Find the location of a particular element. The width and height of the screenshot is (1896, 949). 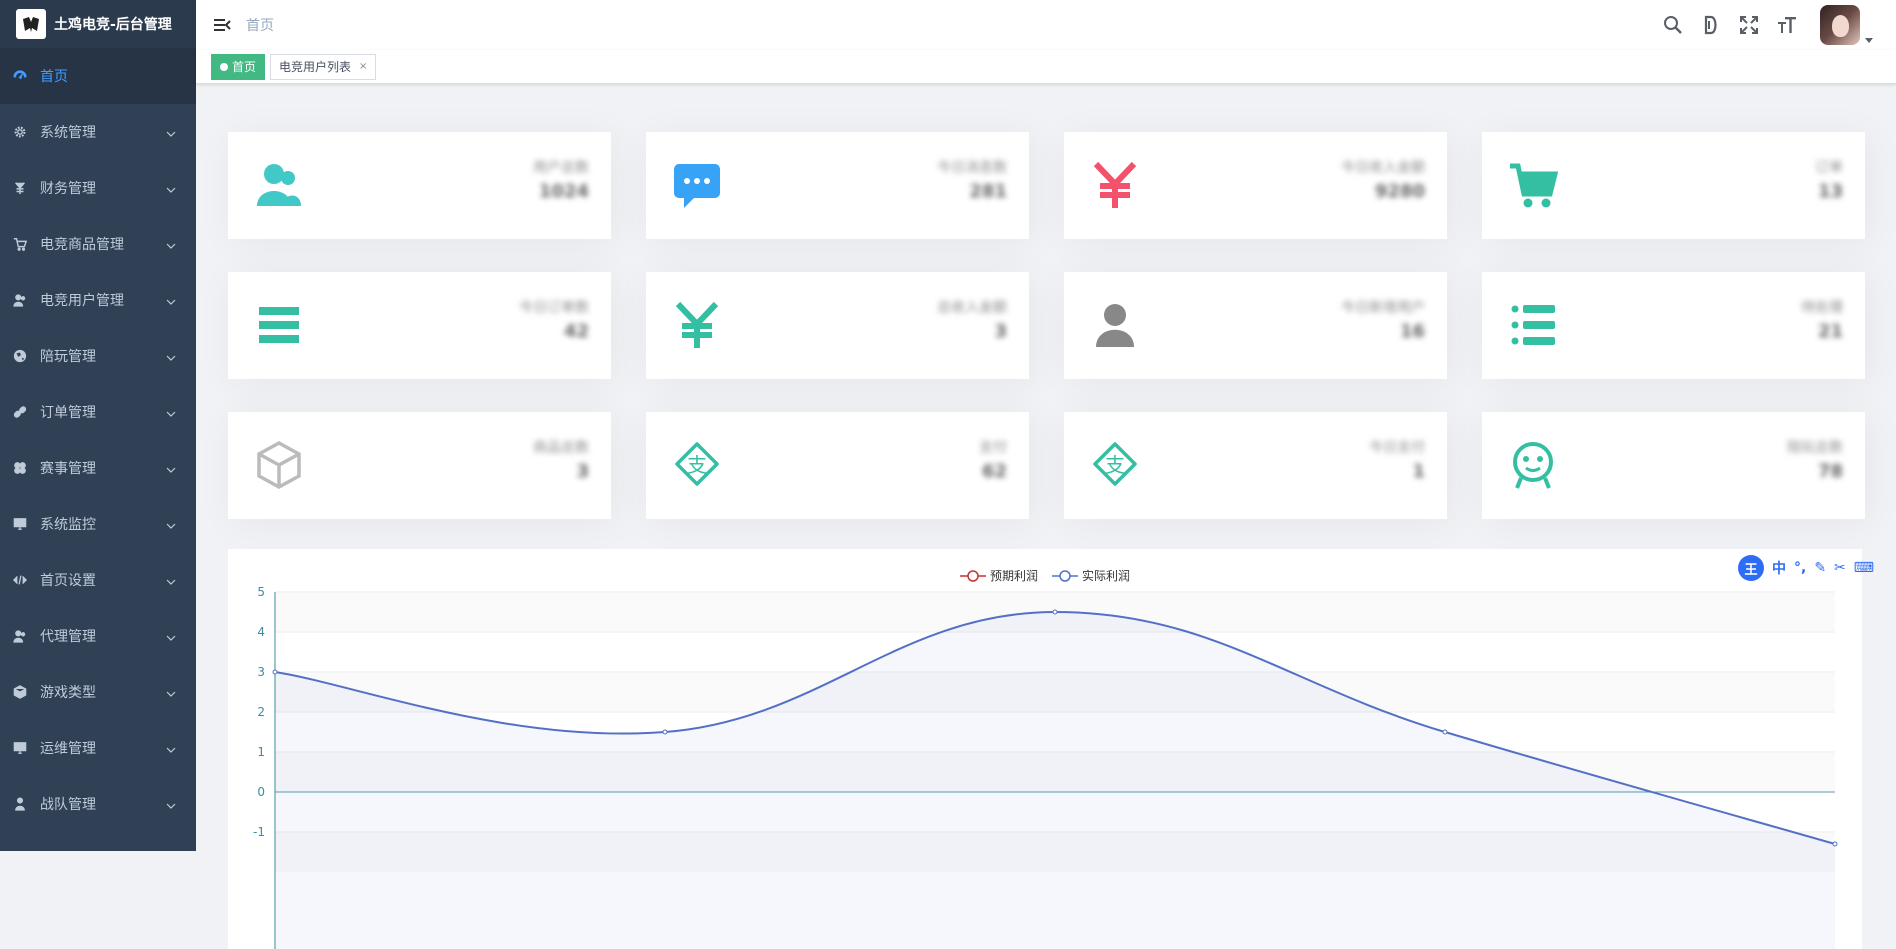

box-icon is located at coordinates (279, 465).